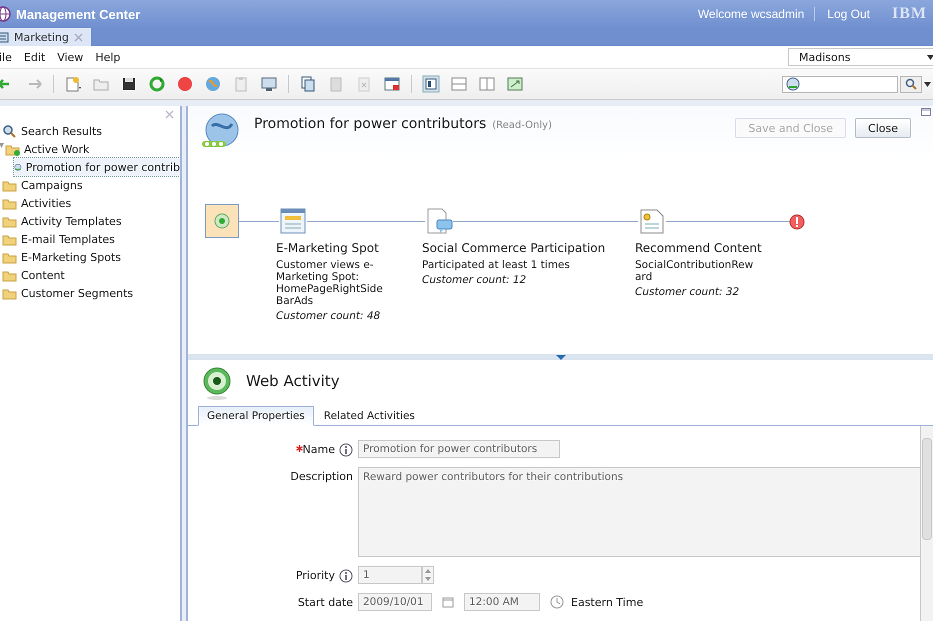 This screenshot has width=933, height=621. What do you see at coordinates (91, 239) in the screenshot?
I see `tree-item: E-mail Templates` at bounding box center [91, 239].